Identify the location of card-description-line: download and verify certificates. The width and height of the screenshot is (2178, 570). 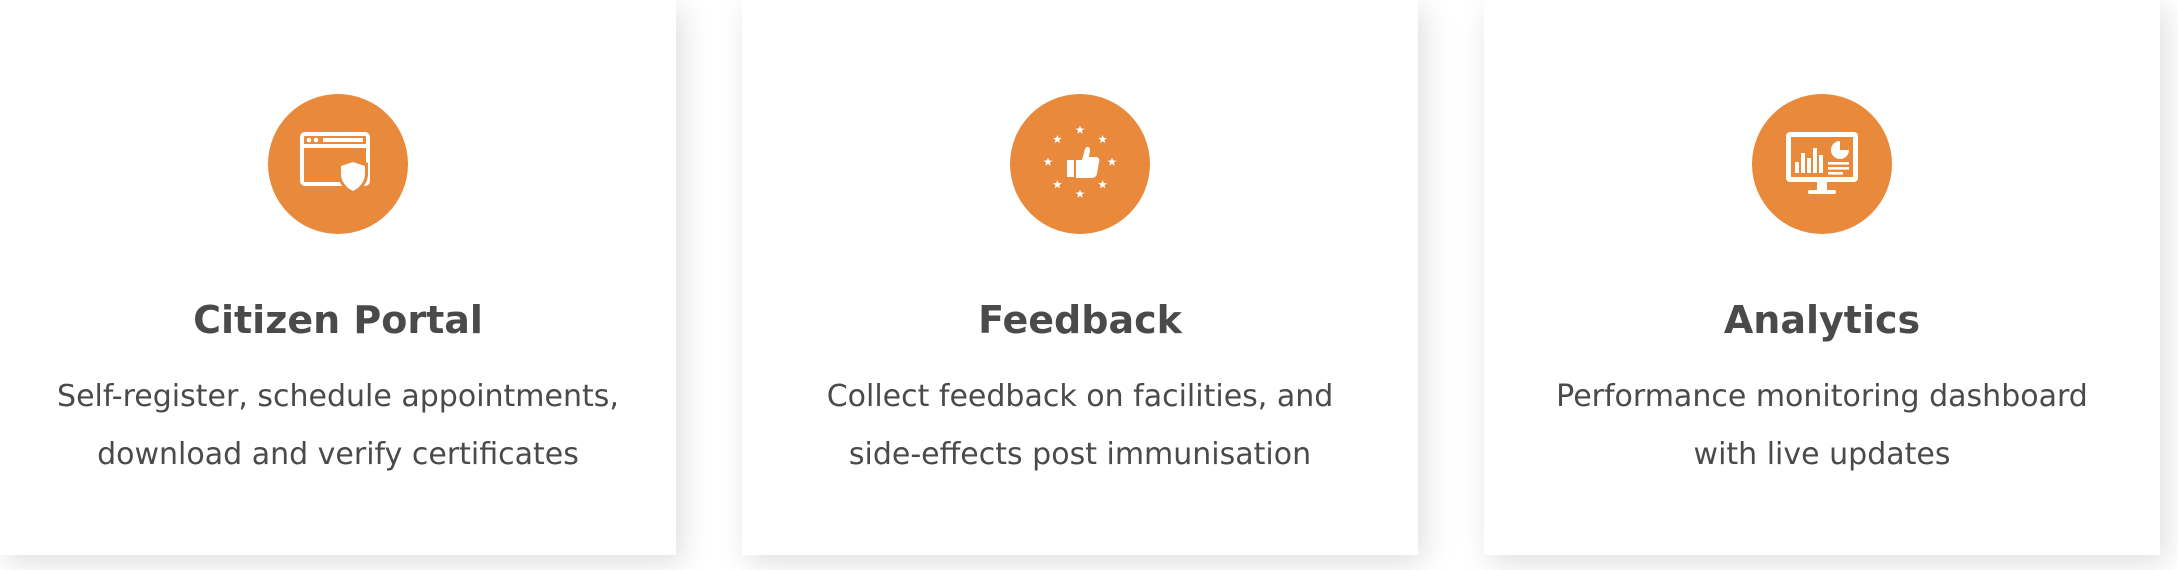
(338, 454).